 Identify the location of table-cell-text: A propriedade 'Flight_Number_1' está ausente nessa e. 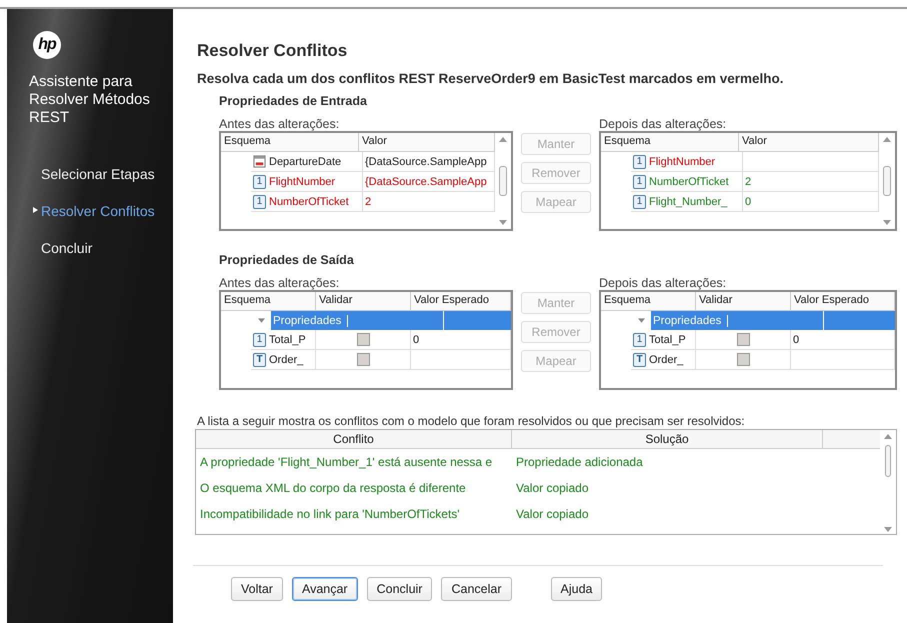
(346, 462).